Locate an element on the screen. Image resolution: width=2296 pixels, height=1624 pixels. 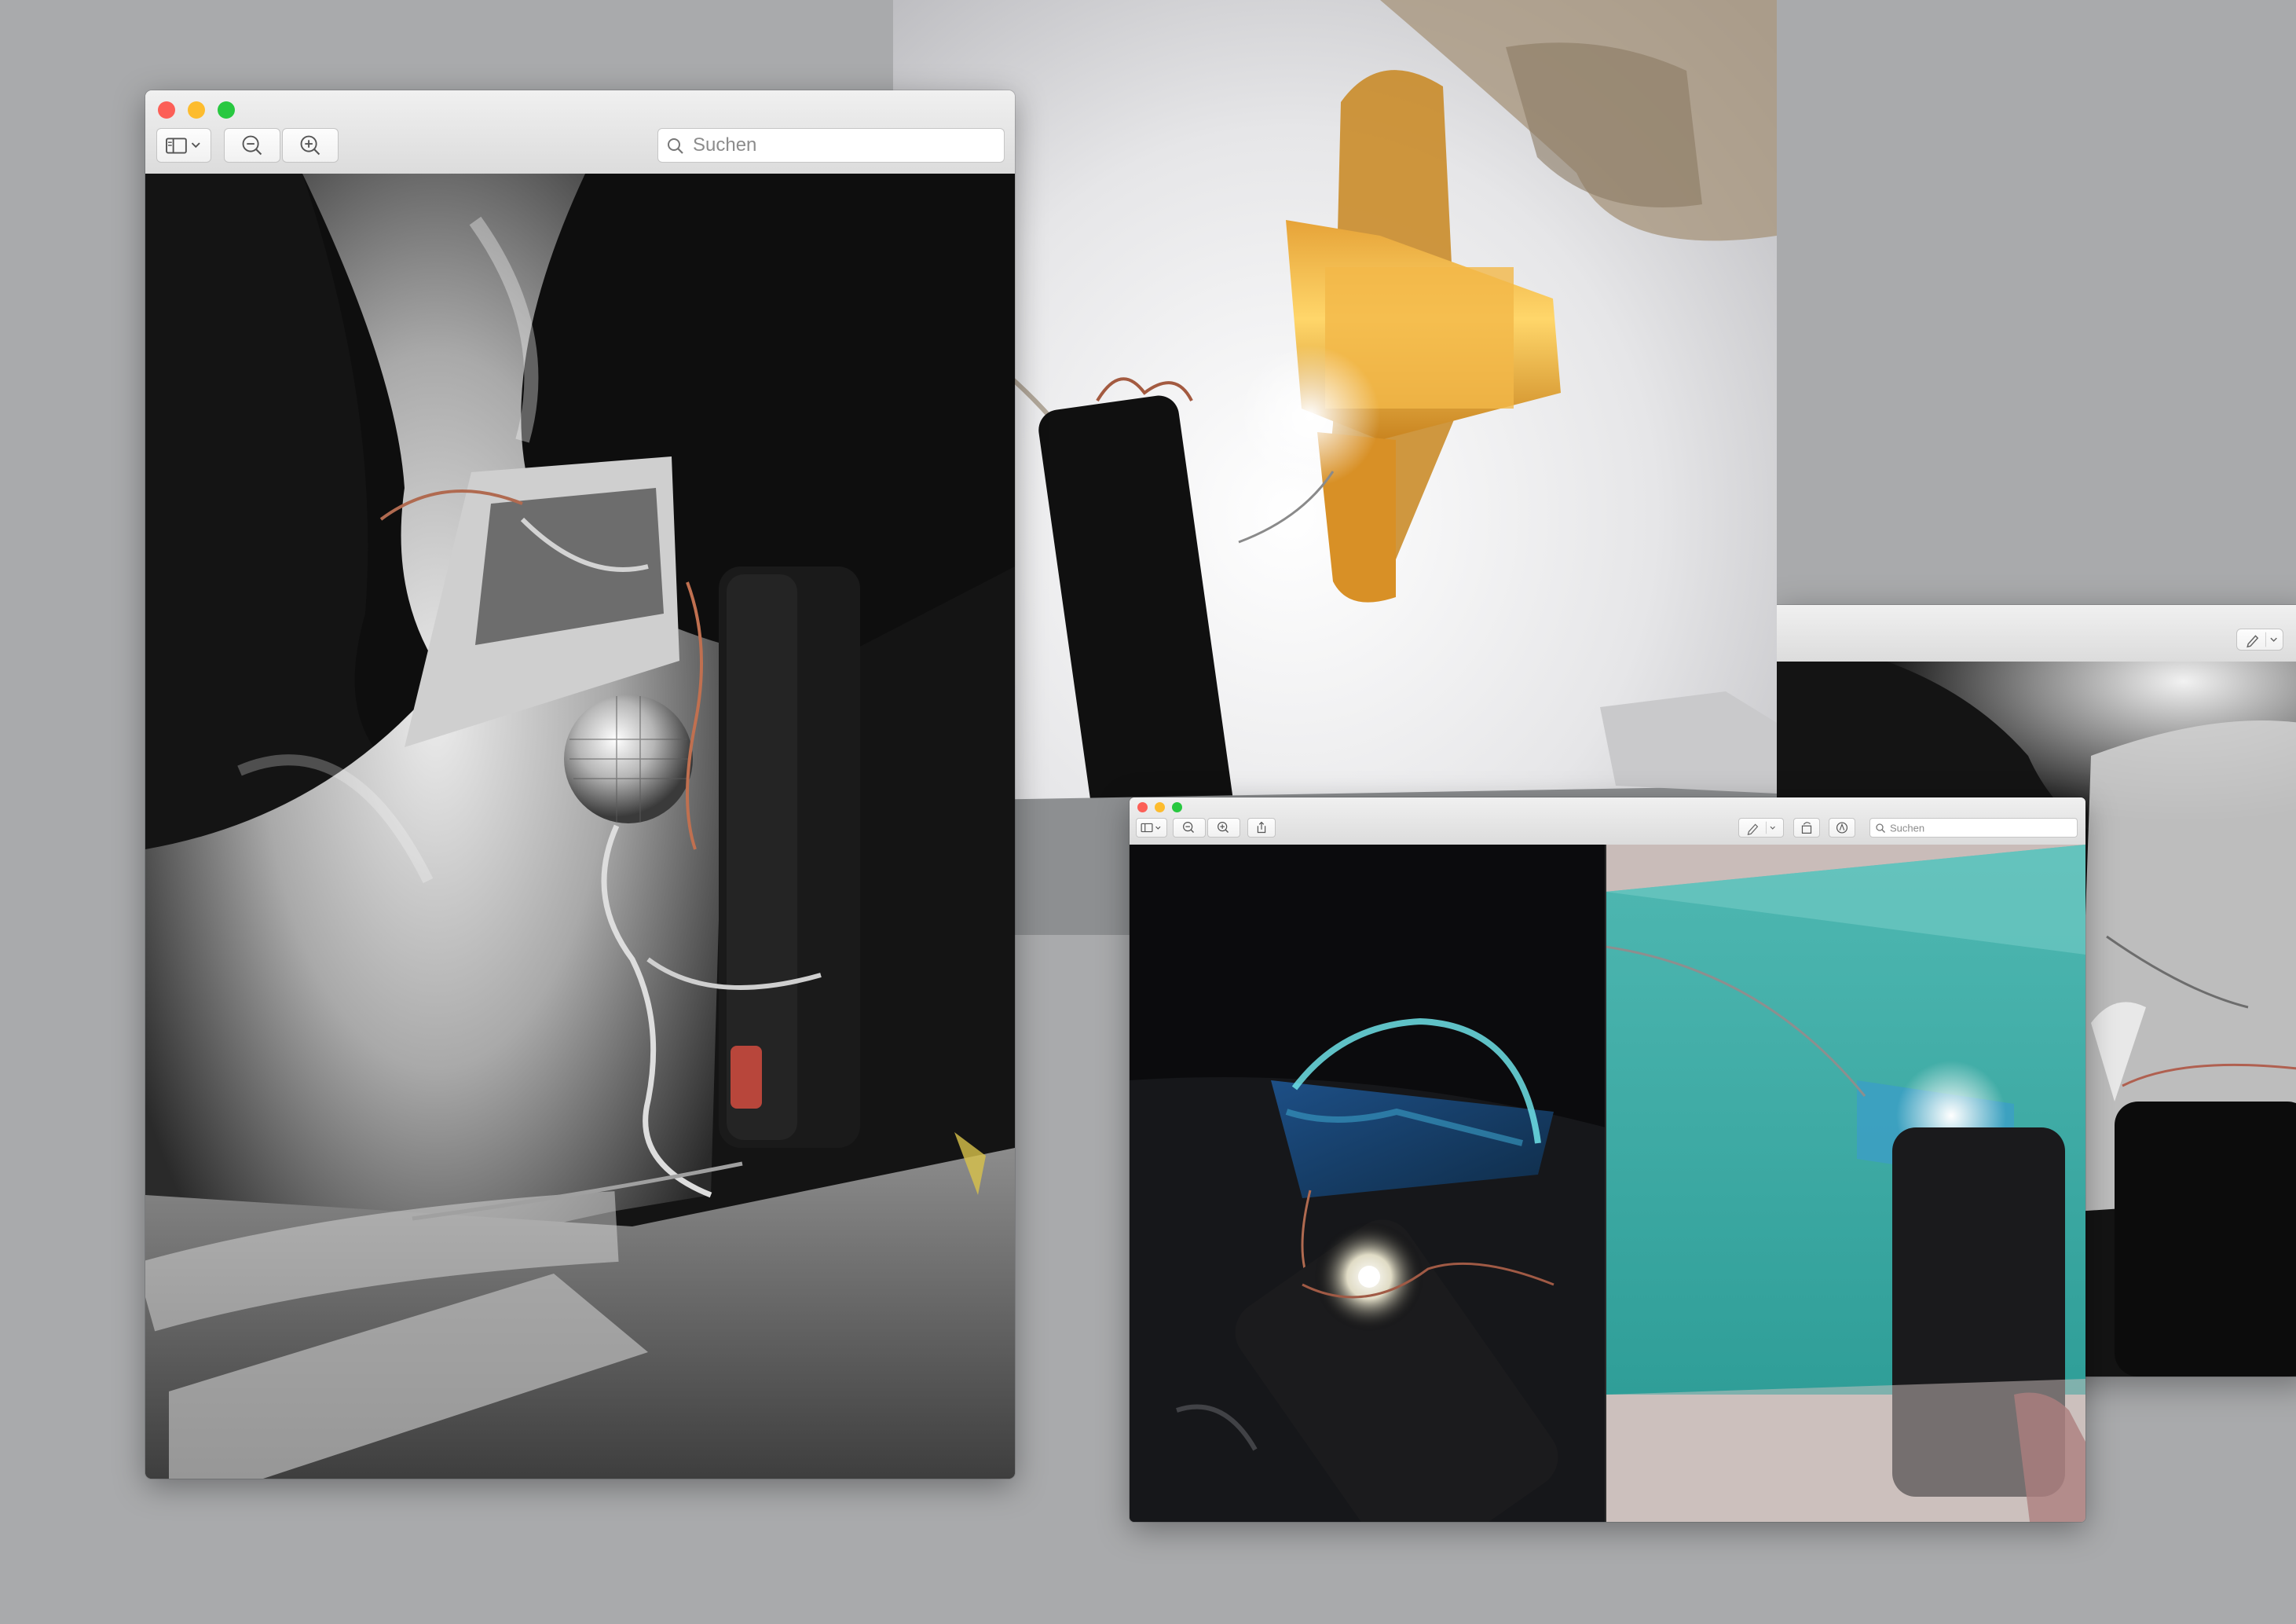
rotate-icon is located at coordinates (1806, 828).